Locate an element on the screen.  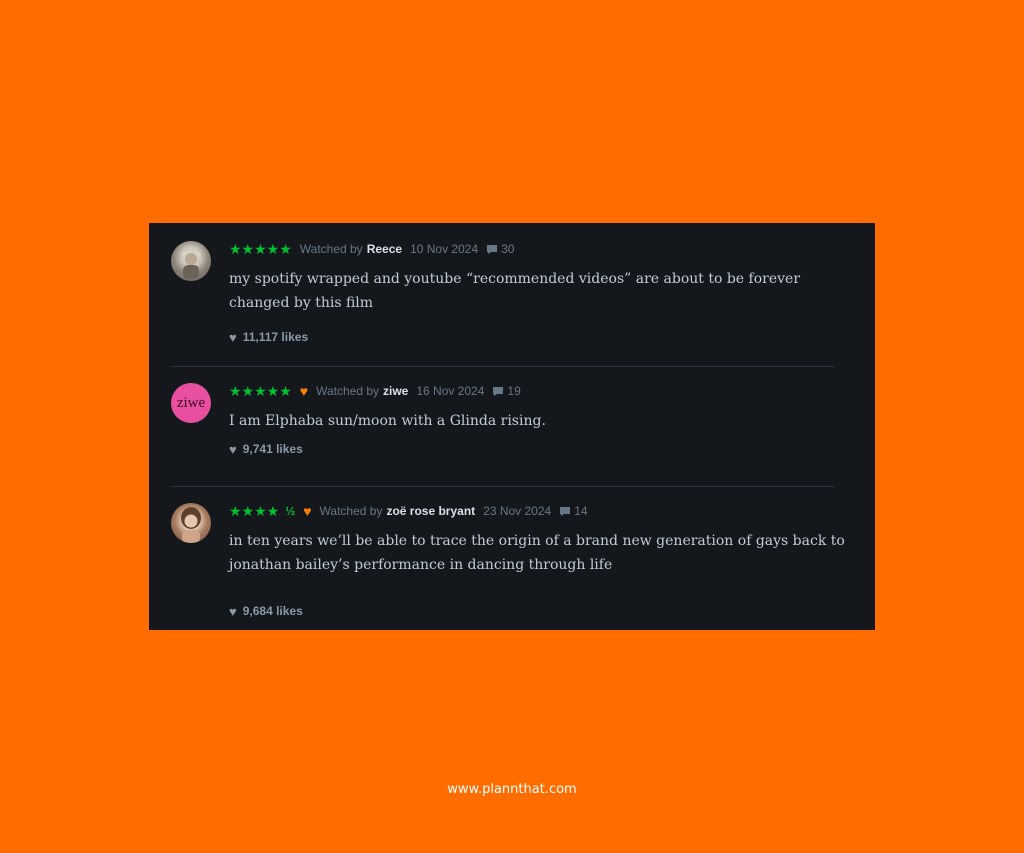
comment-count: 30 is located at coordinates (507, 249).